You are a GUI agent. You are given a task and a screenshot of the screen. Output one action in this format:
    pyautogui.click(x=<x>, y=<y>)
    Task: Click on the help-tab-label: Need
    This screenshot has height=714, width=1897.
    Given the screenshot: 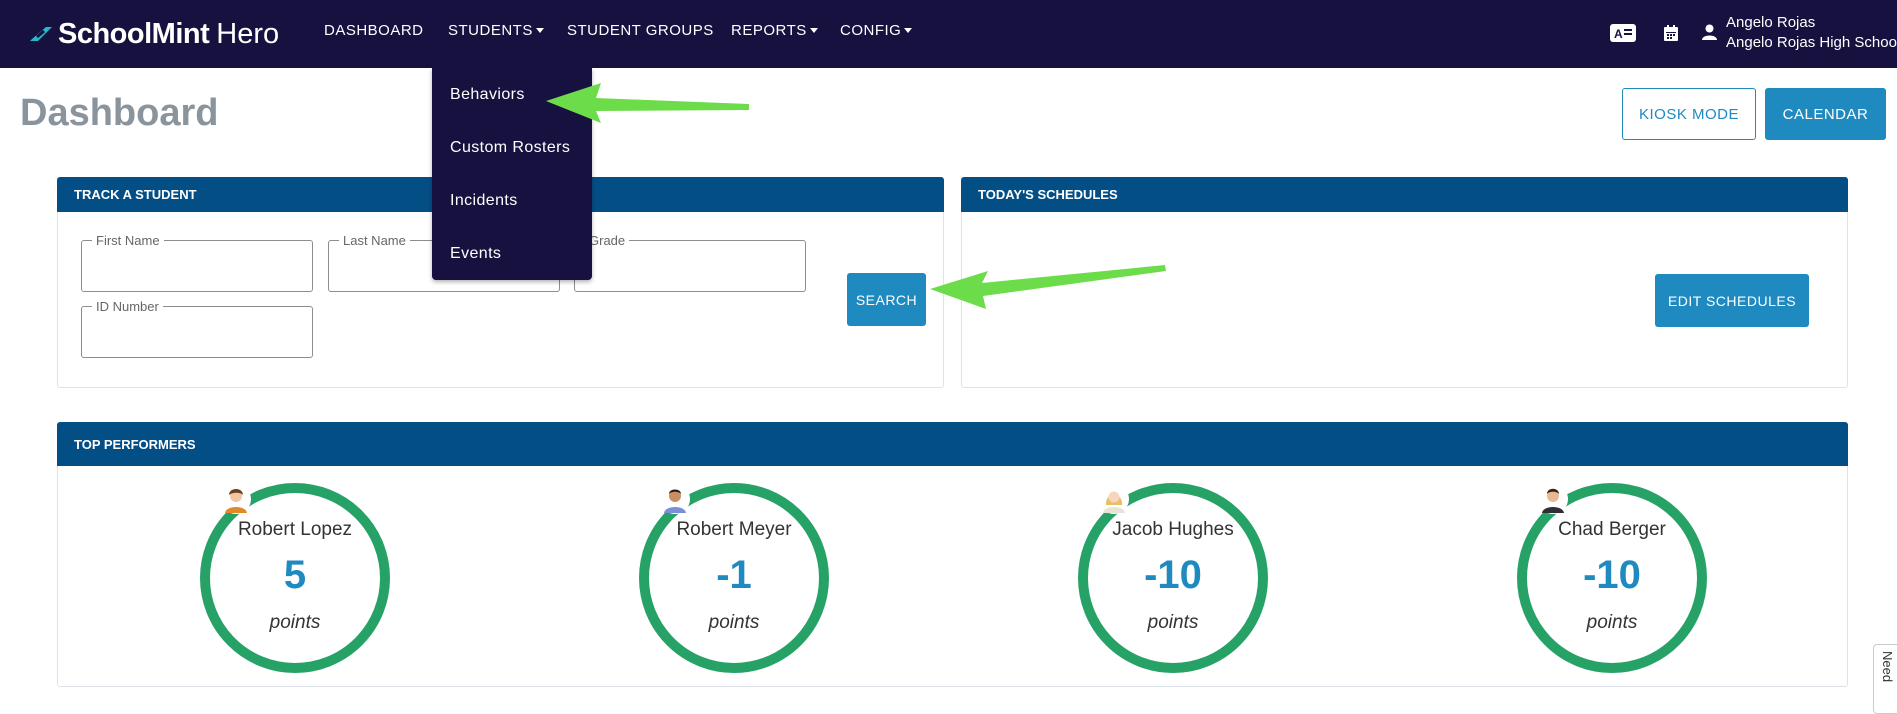 What is the action you would take?
    pyautogui.click(x=1887, y=667)
    